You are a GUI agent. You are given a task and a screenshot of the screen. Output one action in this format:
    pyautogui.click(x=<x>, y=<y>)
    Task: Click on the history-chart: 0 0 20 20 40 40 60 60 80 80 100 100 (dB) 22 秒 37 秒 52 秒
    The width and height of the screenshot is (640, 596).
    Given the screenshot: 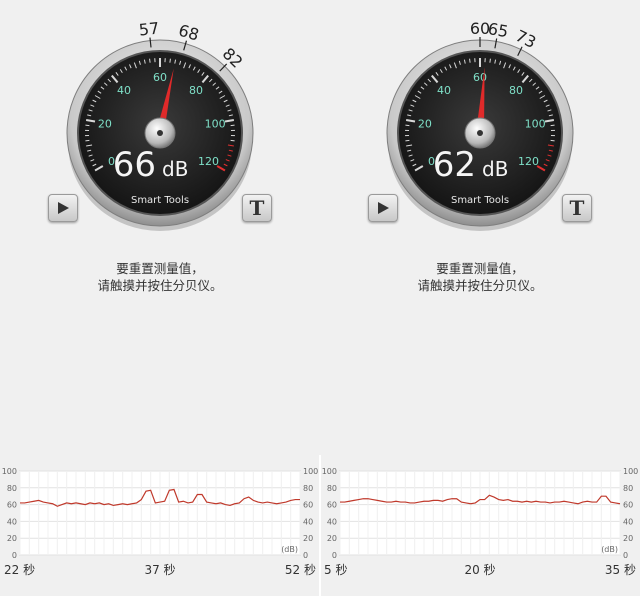 What is the action you would take?
    pyautogui.click(x=160, y=522)
    